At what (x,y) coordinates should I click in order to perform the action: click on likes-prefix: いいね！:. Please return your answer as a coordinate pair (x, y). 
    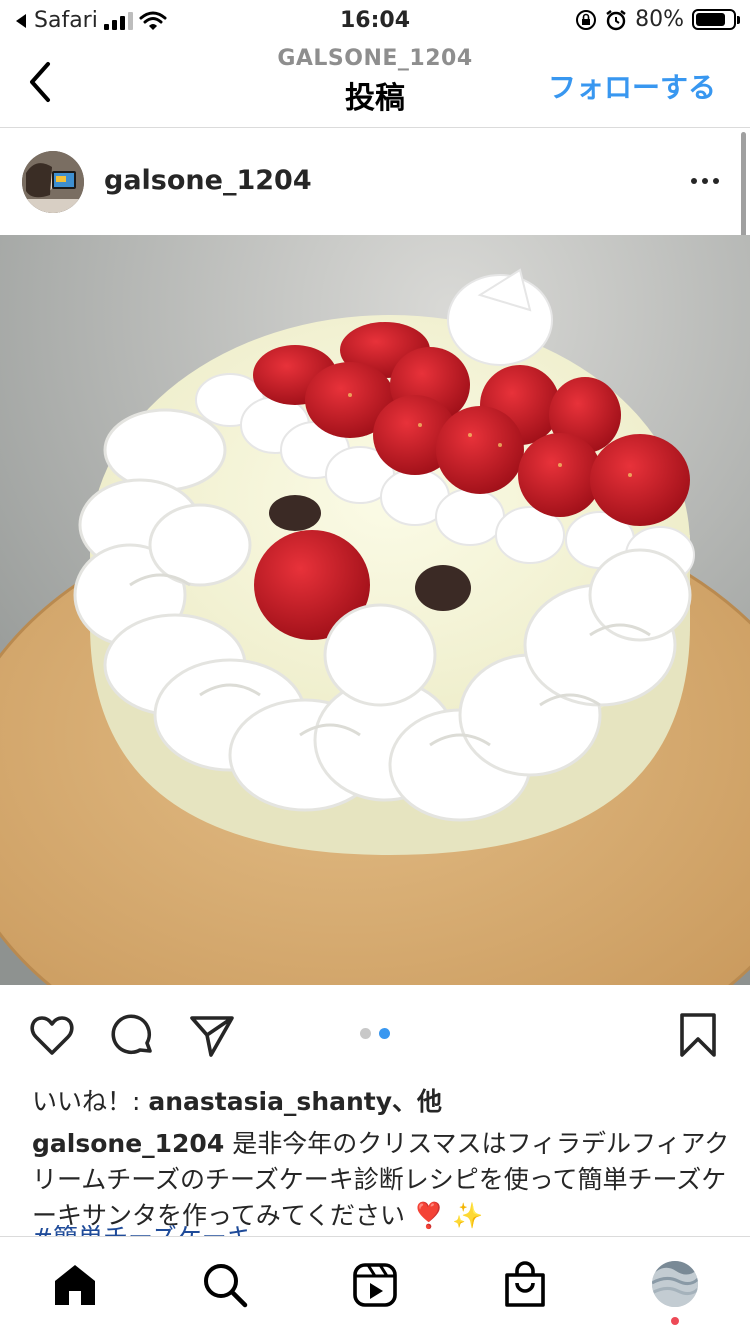
    Looking at the image, I should click on (90, 1101).